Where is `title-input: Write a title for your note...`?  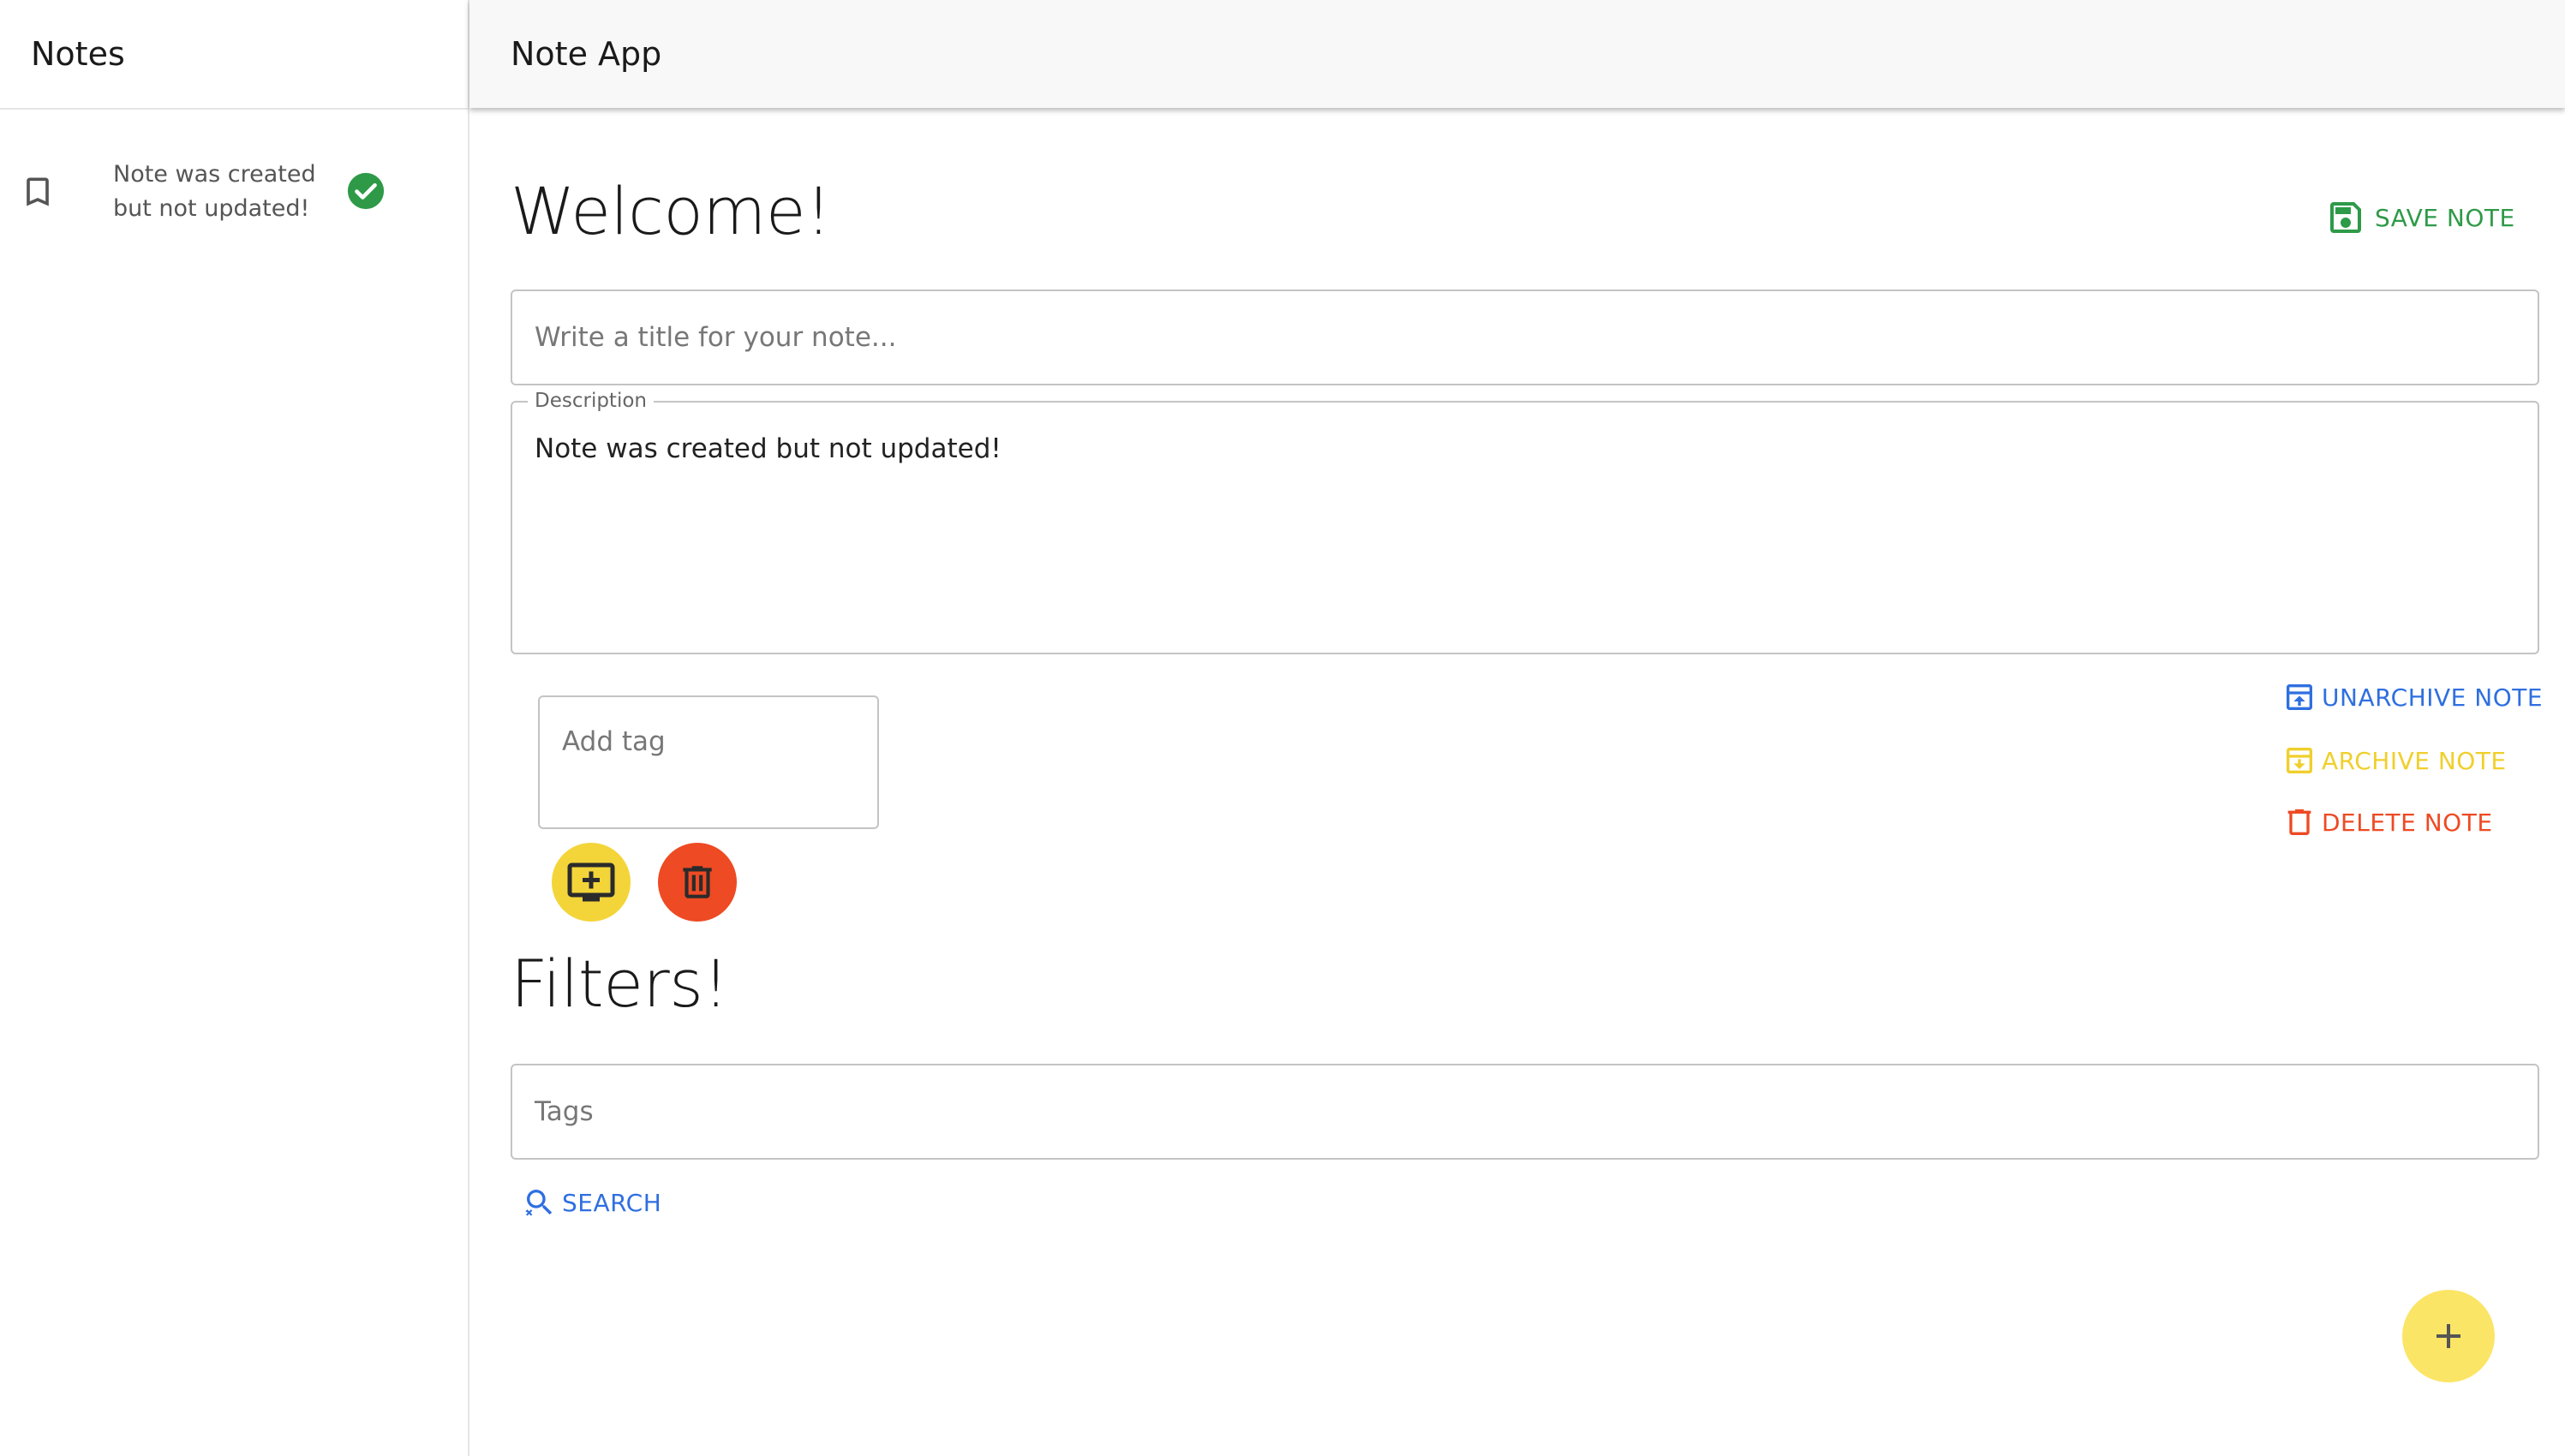
title-input: Write a title for your note... is located at coordinates (1525, 337).